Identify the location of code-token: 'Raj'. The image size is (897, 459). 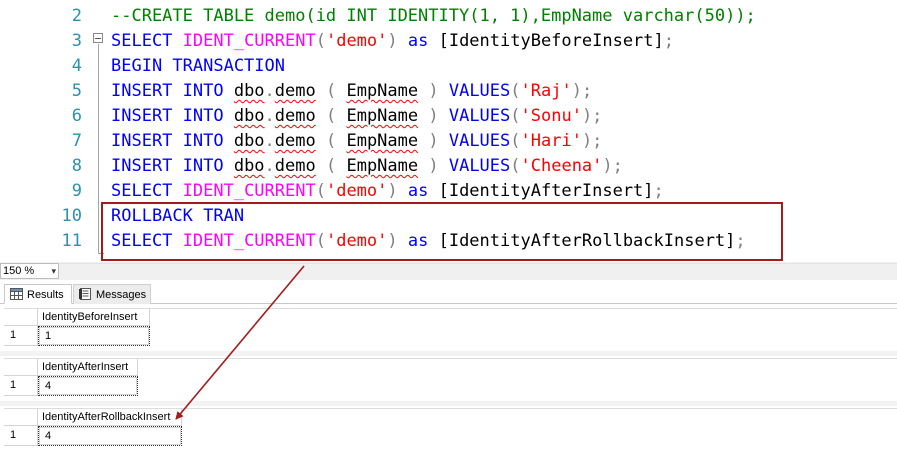
(546, 91).